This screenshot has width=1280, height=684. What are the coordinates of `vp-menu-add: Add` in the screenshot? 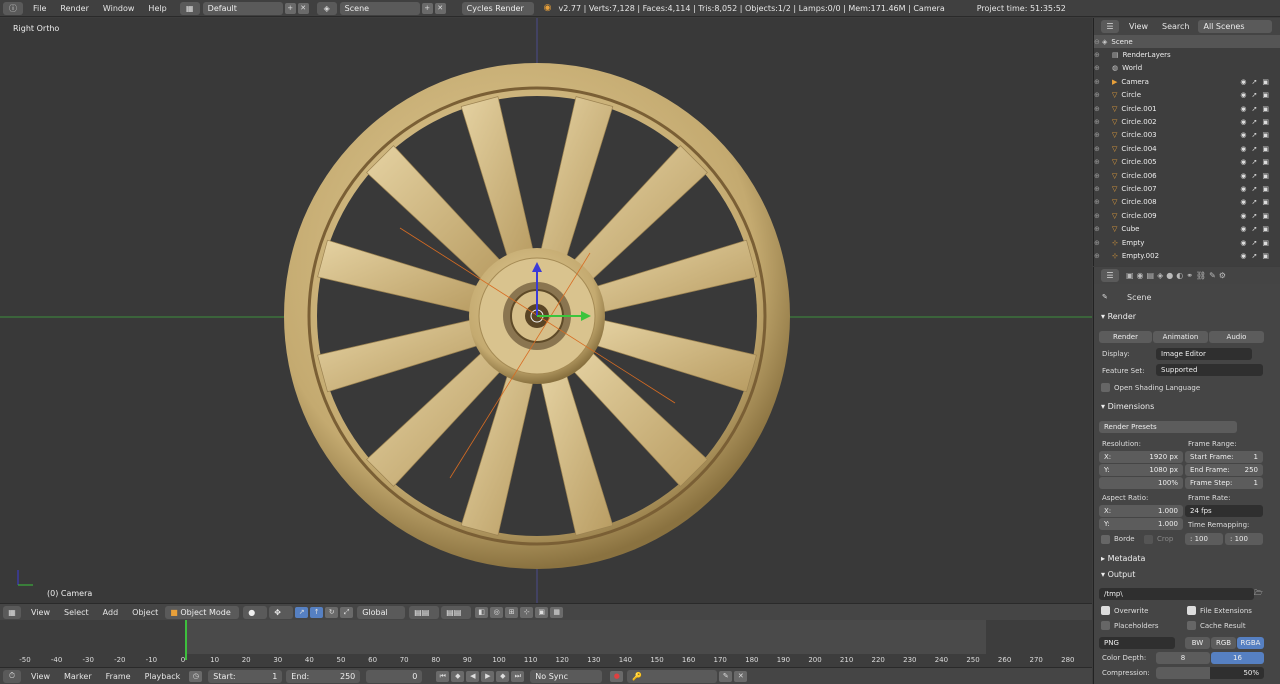 It's located at (111, 612).